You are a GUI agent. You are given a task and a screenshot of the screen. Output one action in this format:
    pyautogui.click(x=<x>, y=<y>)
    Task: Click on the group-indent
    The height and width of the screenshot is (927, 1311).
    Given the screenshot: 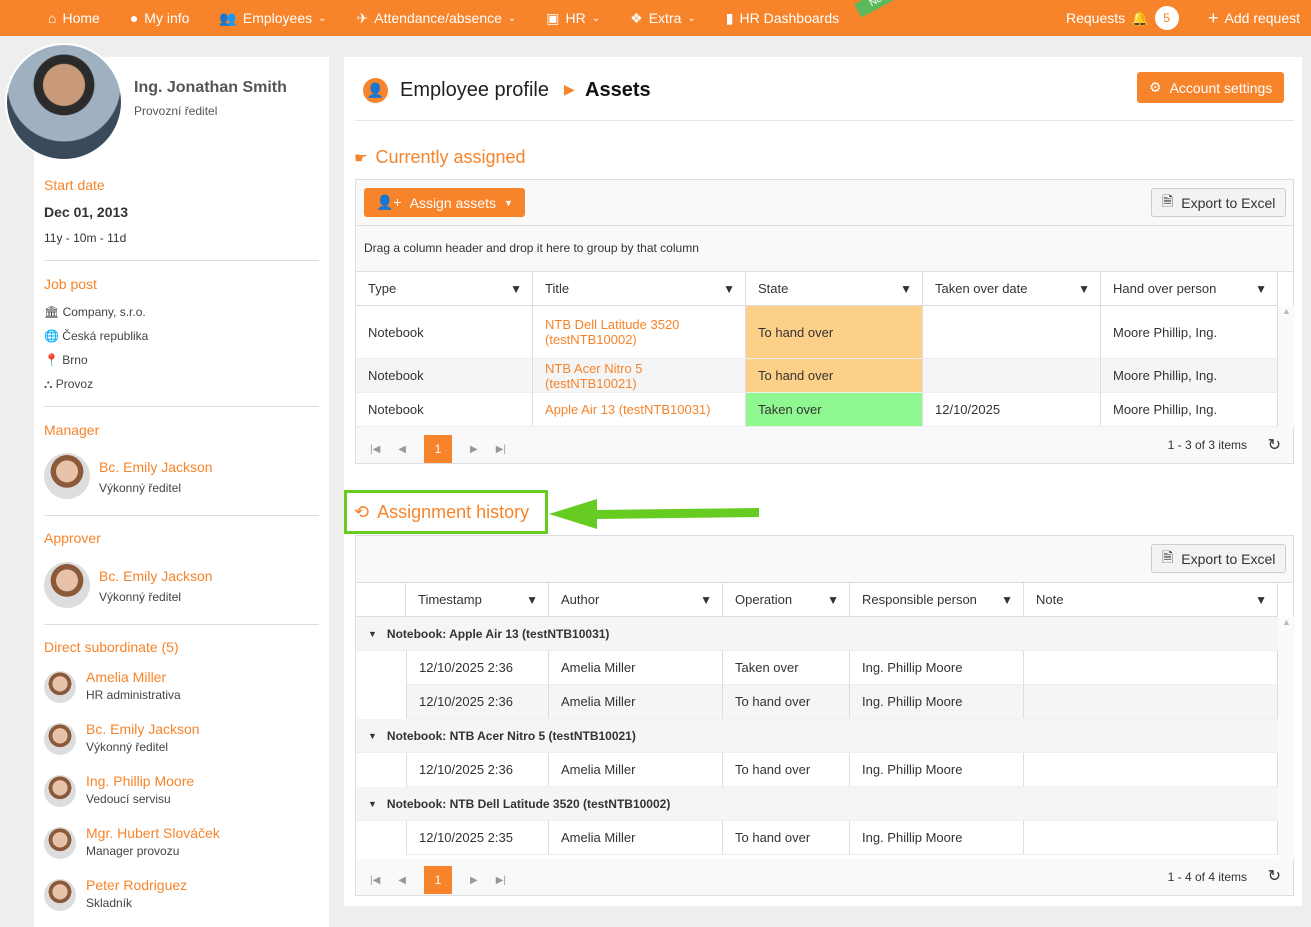 What is the action you would take?
    pyautogui.click(x=381, y=668)
    